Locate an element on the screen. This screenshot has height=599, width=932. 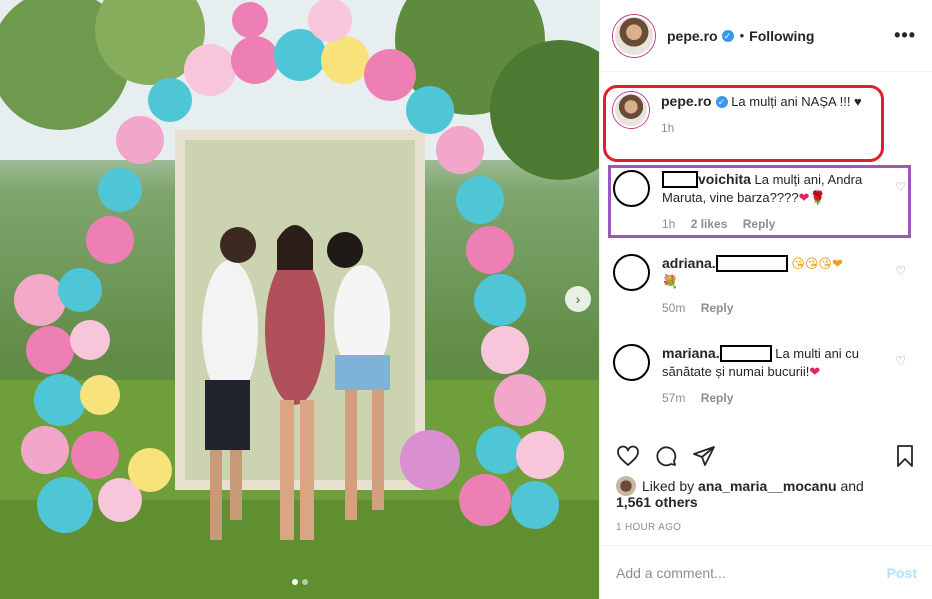
like-heart-icon is located at coordinates (628, 456).